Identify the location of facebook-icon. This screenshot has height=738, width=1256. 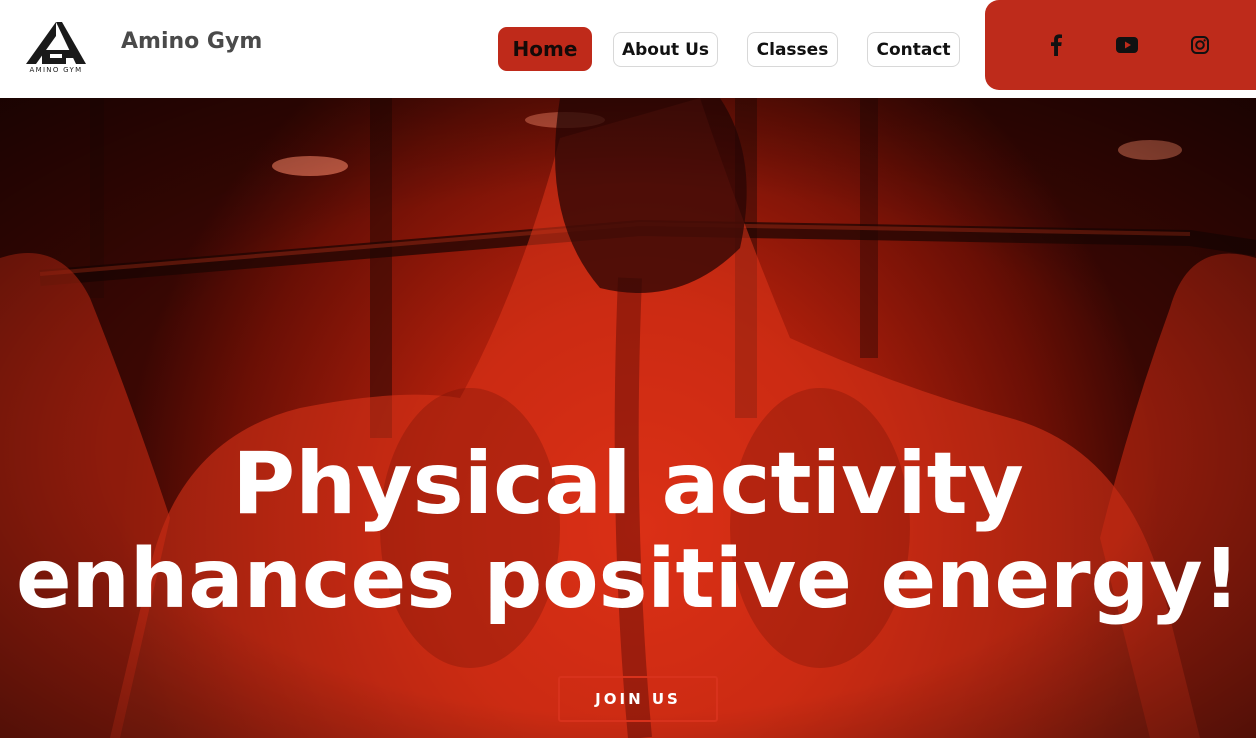
(1056, 45).